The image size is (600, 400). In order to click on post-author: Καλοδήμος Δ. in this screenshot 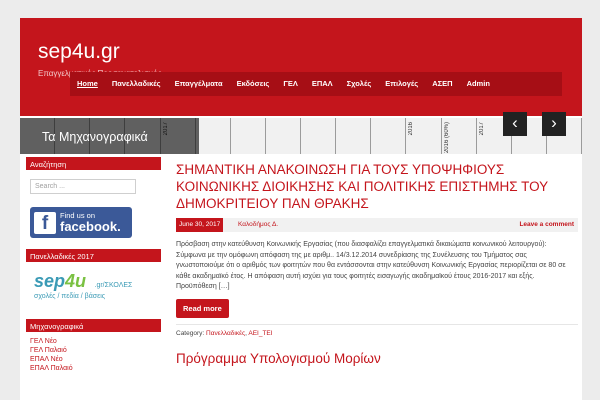, I will do `click(258, 225)`.